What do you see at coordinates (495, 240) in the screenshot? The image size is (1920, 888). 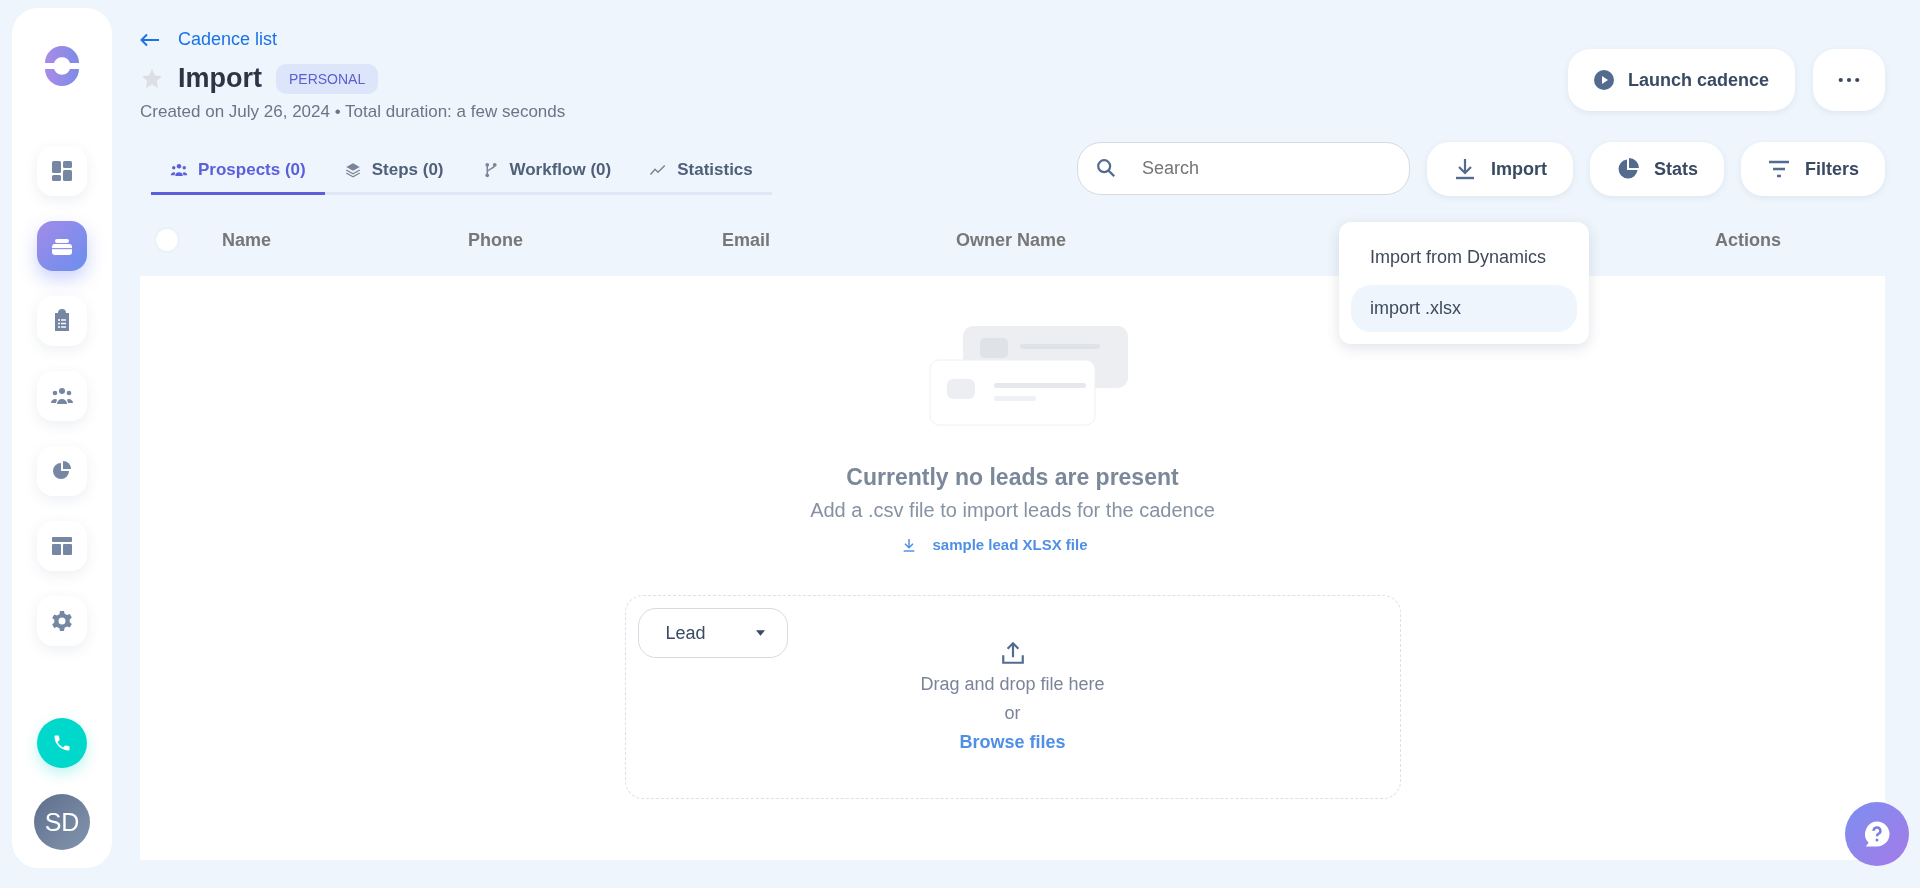 I see `column-header: Phone` at bounding box center [495, 240].